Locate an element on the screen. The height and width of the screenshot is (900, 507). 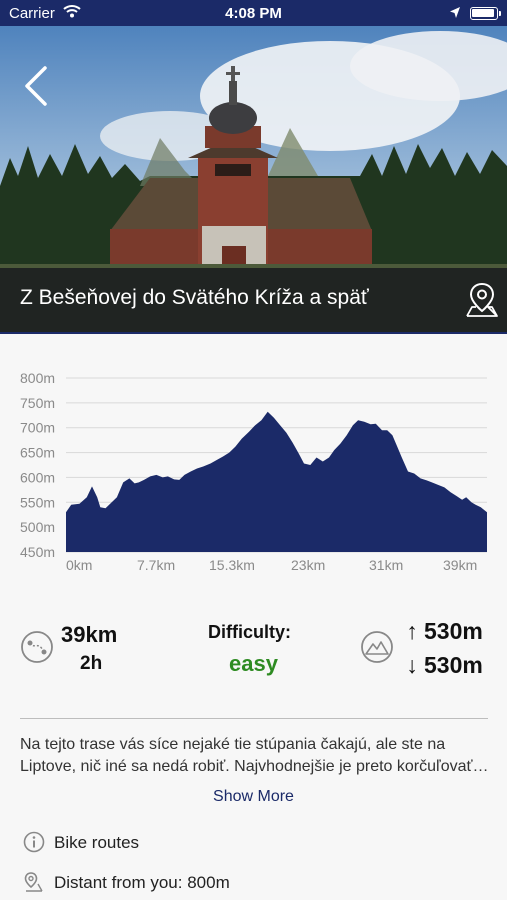
location-icon is located at coordinates (33, 882).